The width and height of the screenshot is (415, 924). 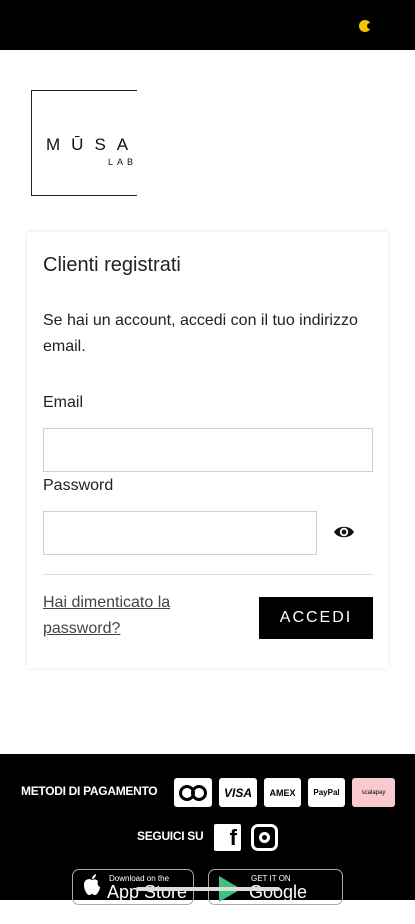 What do you see at coordinates (326, 792) in the screenshot?
I see `paypal-icon: PayPal` at bounding box center [326, 792].